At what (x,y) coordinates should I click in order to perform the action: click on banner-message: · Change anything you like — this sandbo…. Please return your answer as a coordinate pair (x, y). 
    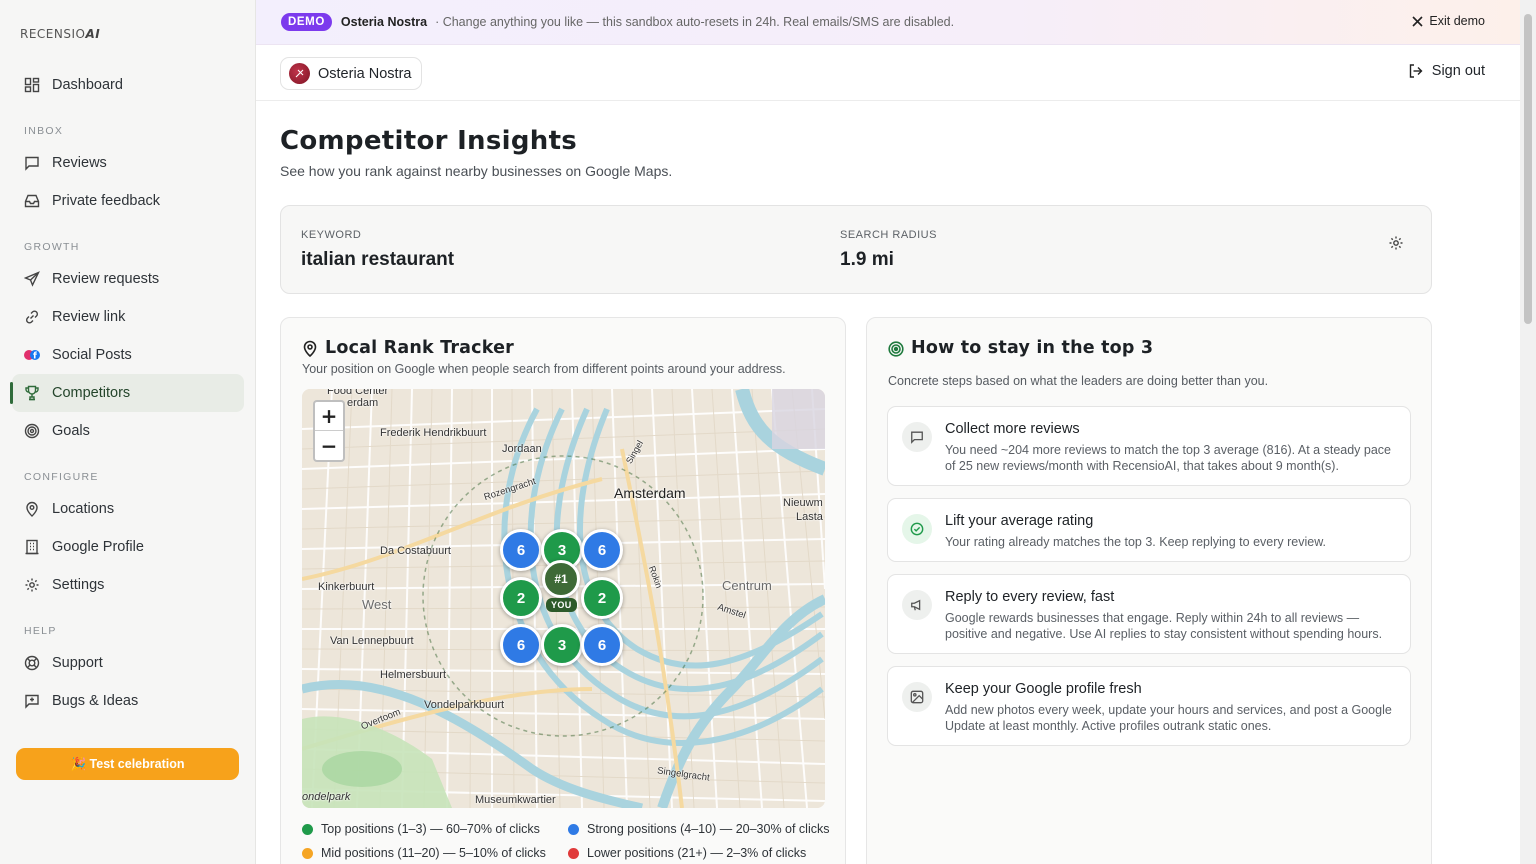
    Looking at the image, I should click on (695, 22).